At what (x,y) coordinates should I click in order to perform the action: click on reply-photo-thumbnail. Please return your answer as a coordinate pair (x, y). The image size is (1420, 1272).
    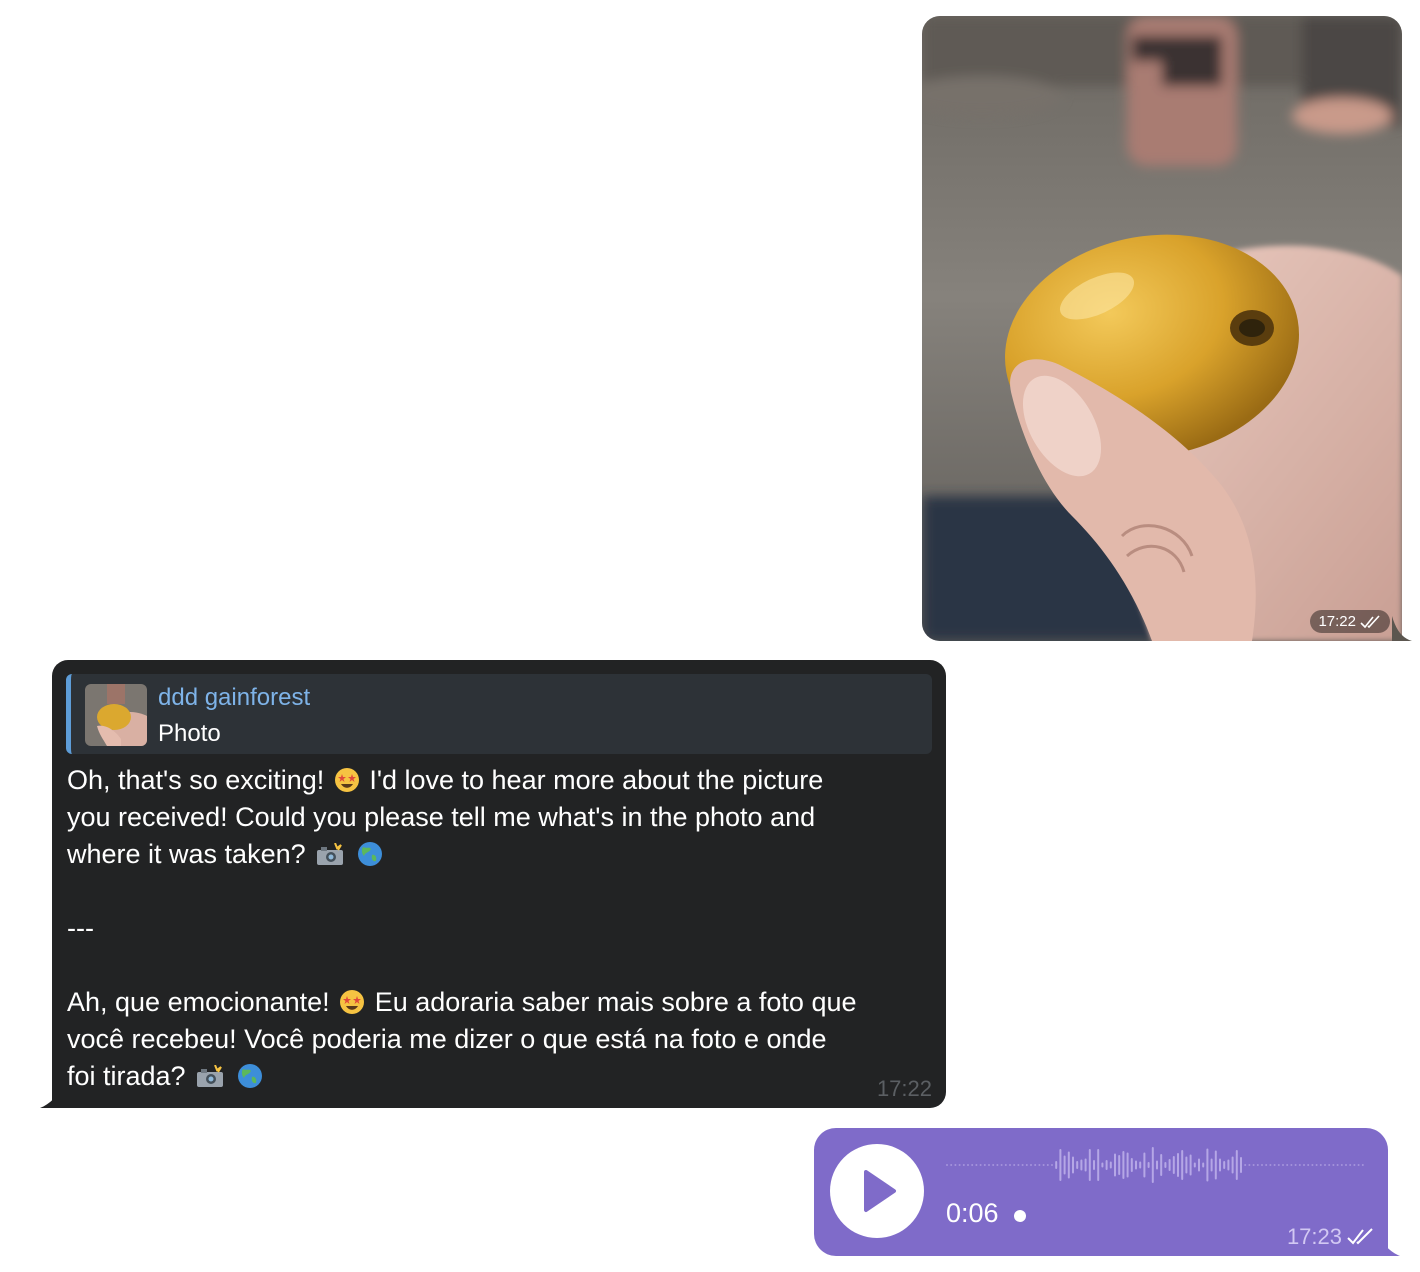
    Looking at the image, I should click on (116, 715).